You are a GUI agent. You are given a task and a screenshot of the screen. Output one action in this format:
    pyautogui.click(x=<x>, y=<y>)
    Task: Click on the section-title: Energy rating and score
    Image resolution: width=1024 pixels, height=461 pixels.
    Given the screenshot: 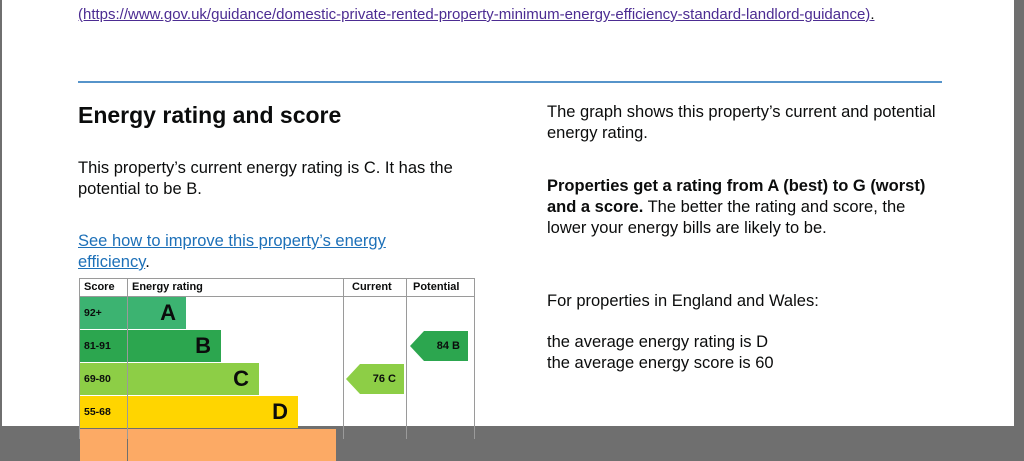 What is the action you would take?
    pyautogui.click(x=210, y=115)
    